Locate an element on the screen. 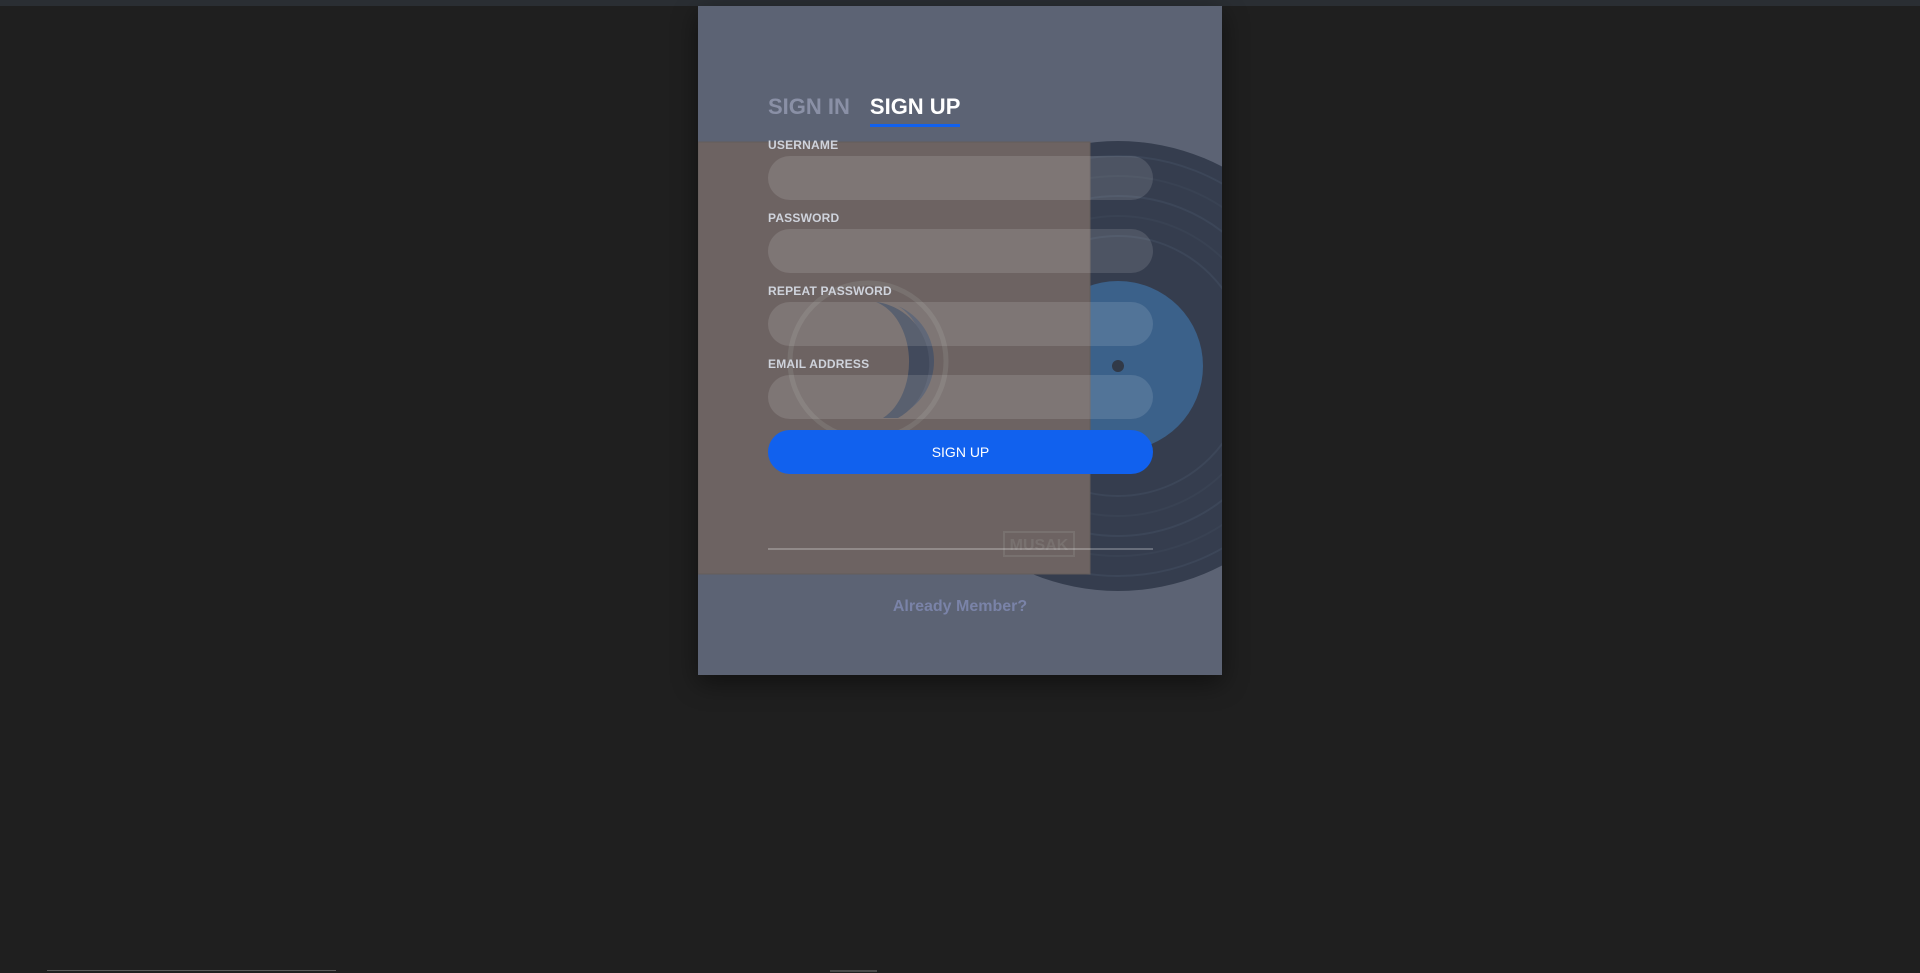 This screenshot has height=973, width=1920. repeat-password-input is located at coordinates (960, 324).